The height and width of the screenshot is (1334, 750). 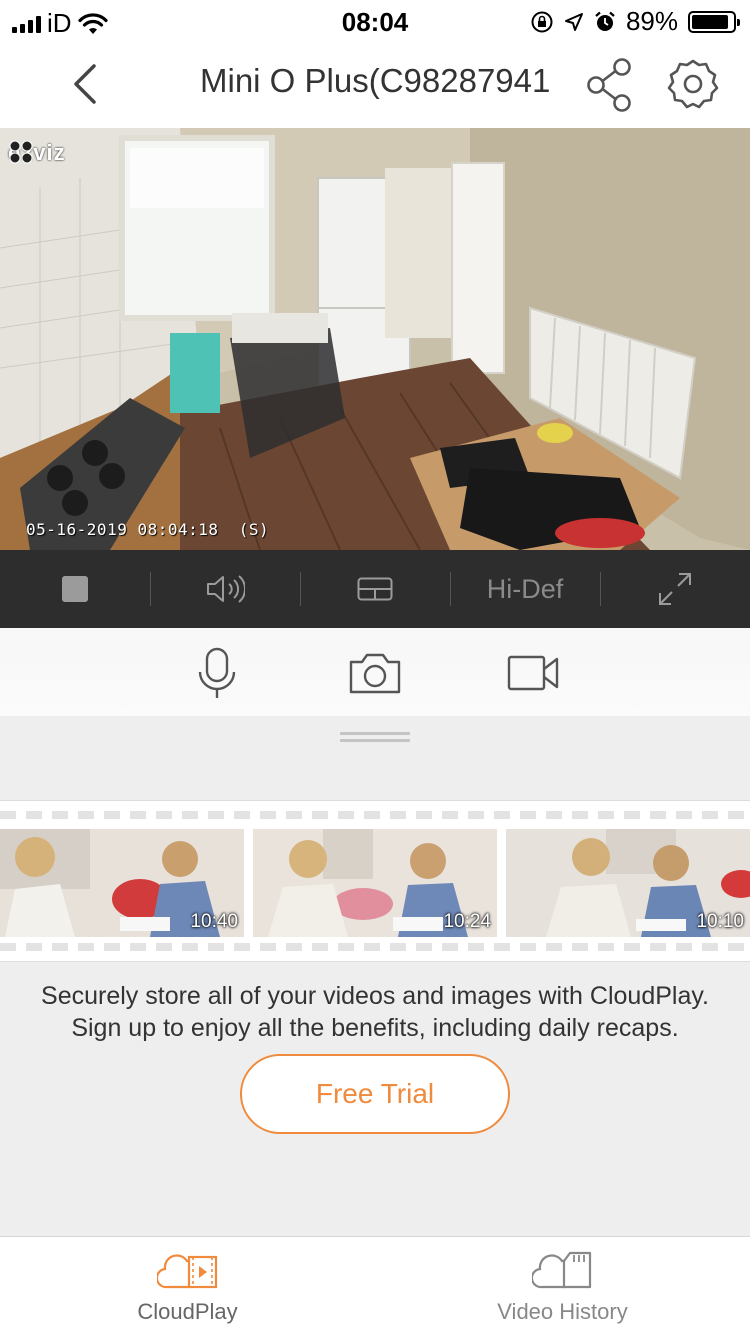 I want to click on battery-fill, so click(x=710, y=21).